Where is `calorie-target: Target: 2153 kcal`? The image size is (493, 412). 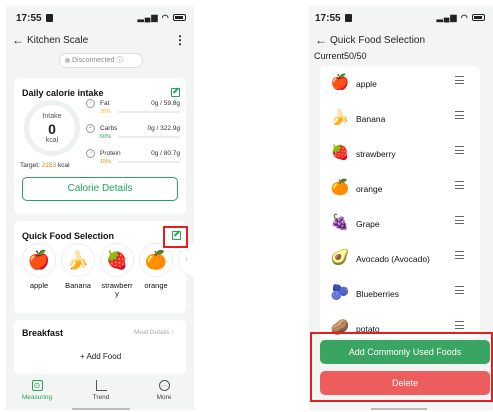 calorie-target: Target: 2153 kcal is located at coordinates (45, 165).